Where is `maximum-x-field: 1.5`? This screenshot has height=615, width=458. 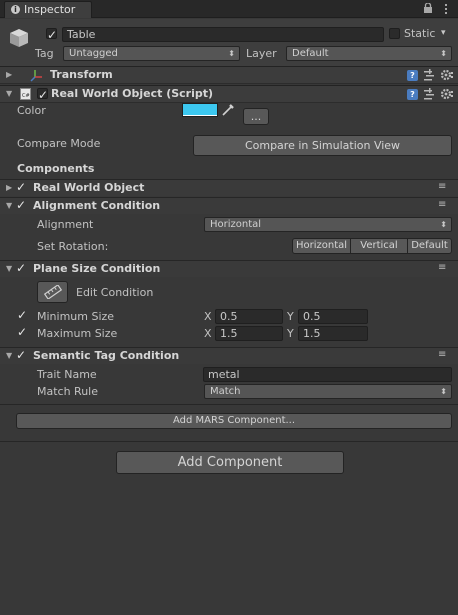 maximum-x-field: 1.5 is located at coordinates (249, 333).